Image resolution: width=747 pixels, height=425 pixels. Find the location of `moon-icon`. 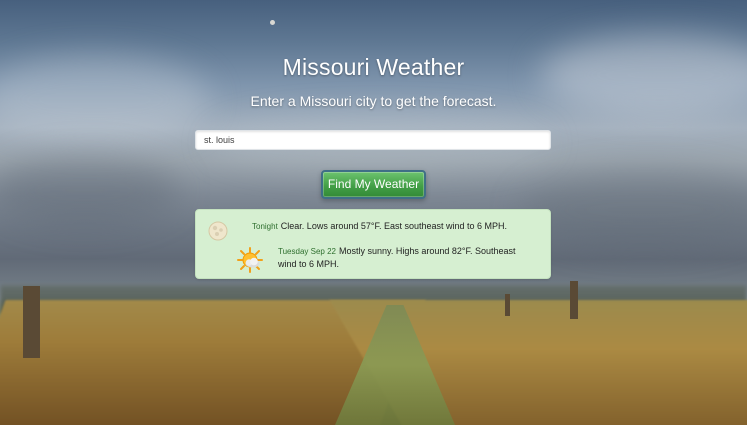

moon-icon is located at coordinates (218, 231).